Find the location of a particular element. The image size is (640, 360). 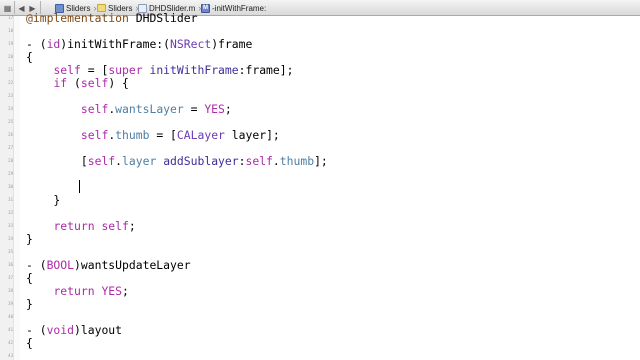

breadcrumb-method: M -initWithFrame: is located at coordinates (233, 8).